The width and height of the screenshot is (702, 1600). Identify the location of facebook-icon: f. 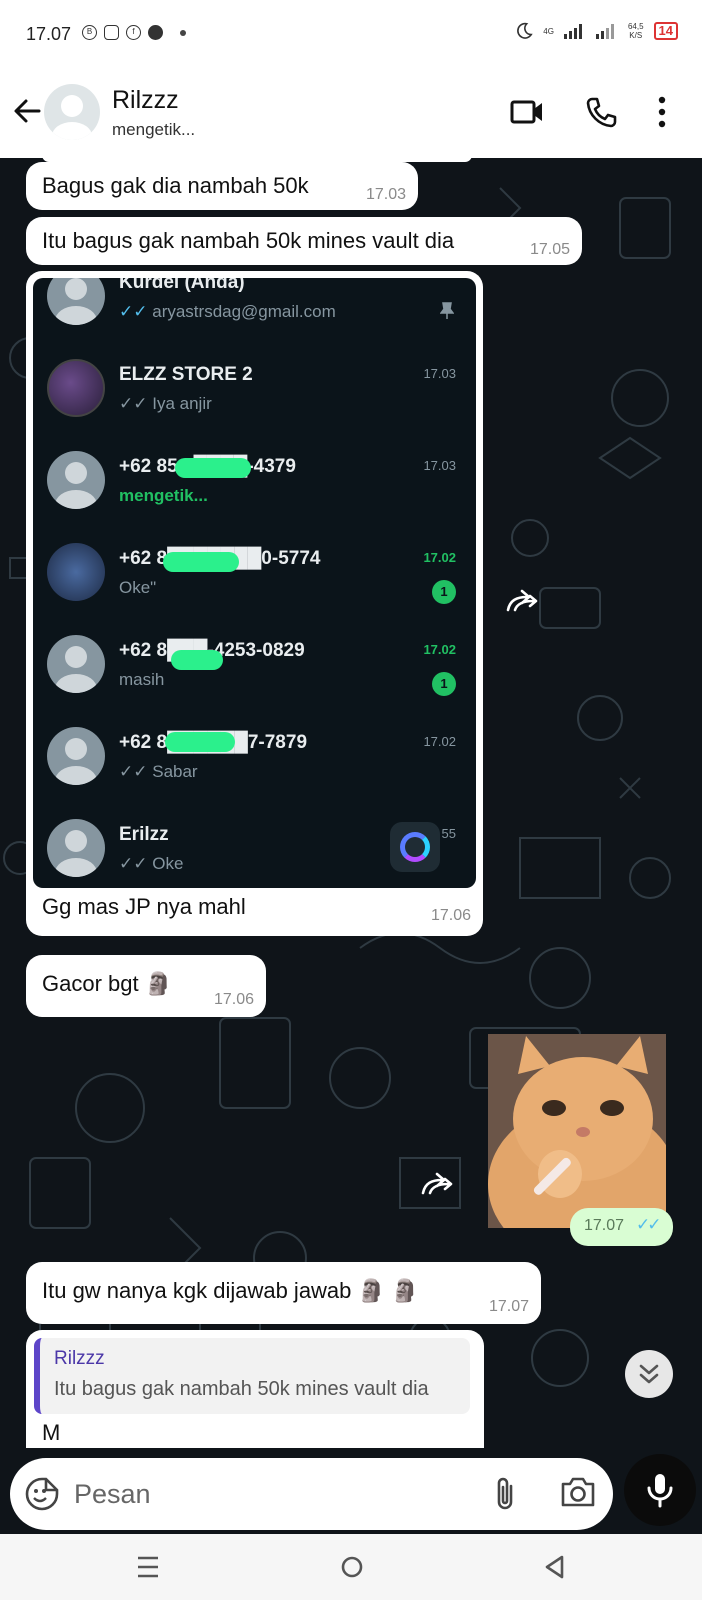
(133, 32).